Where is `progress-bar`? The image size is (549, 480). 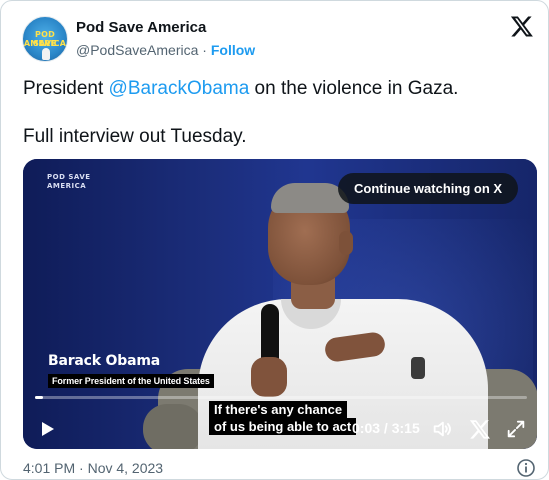
progress-bar is located at coordinates (281, 397).